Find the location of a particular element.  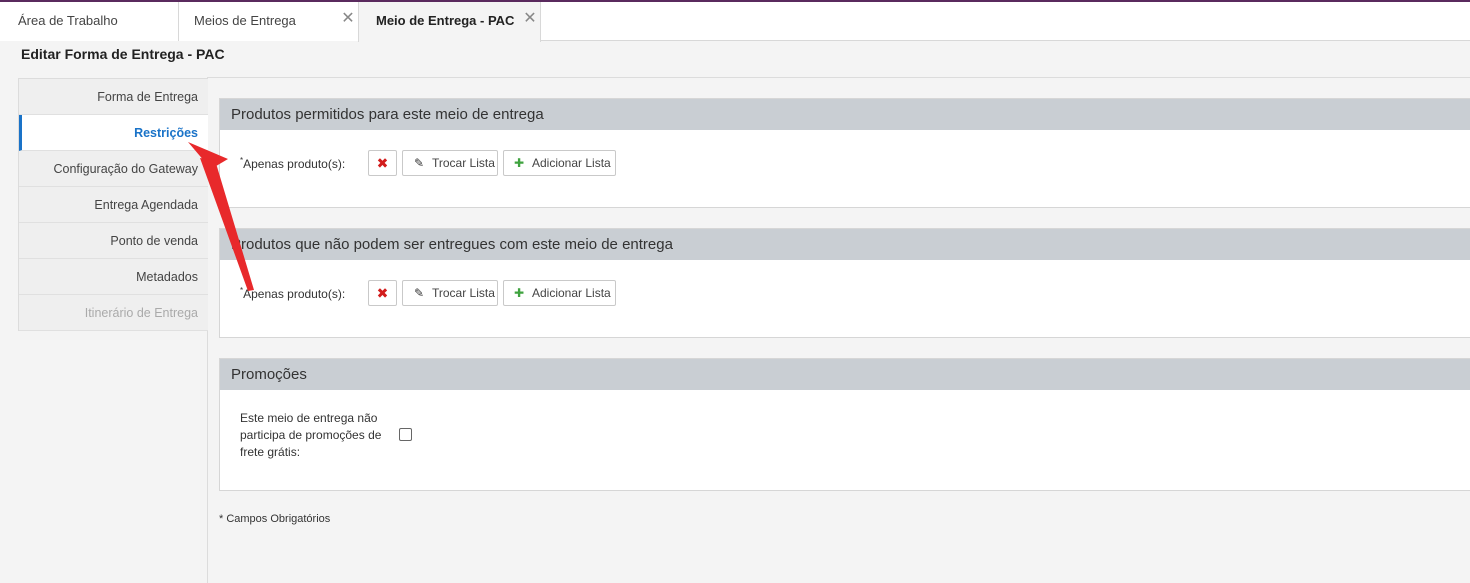

tab-label: Meio de Entrega - PAC is located at coordinates (445, 20).